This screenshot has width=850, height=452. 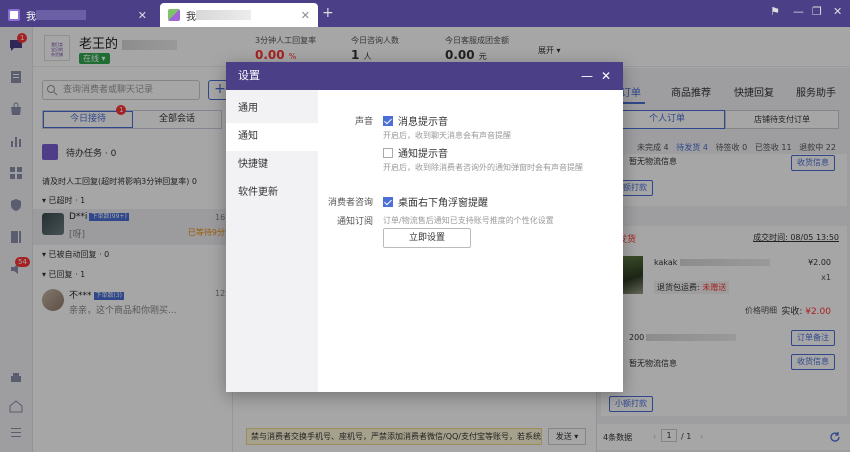 What do you see at coordinates (16, 239) in the screenshot?
I see `modal-backdrop` at bounding box center [16, 239].